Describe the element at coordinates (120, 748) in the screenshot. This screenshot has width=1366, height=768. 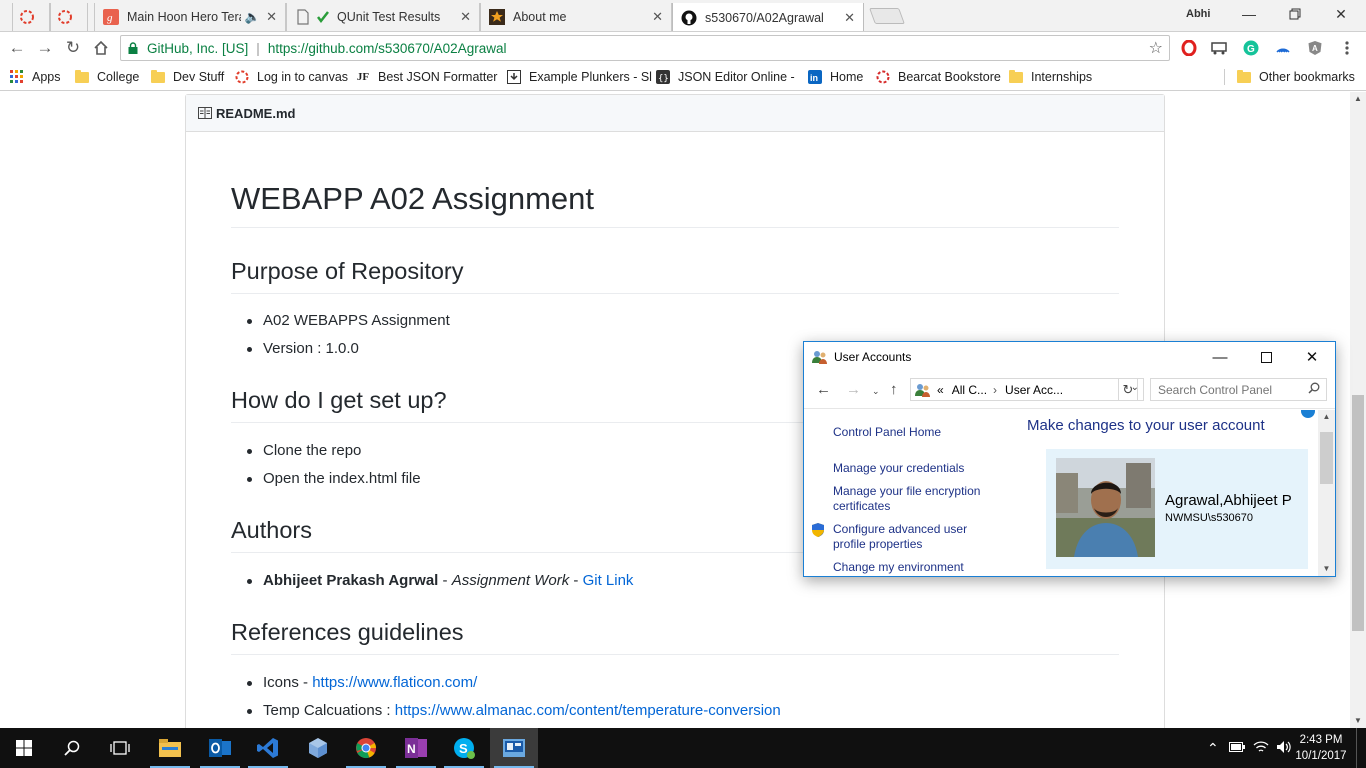
I see `task-view-button` at that location.